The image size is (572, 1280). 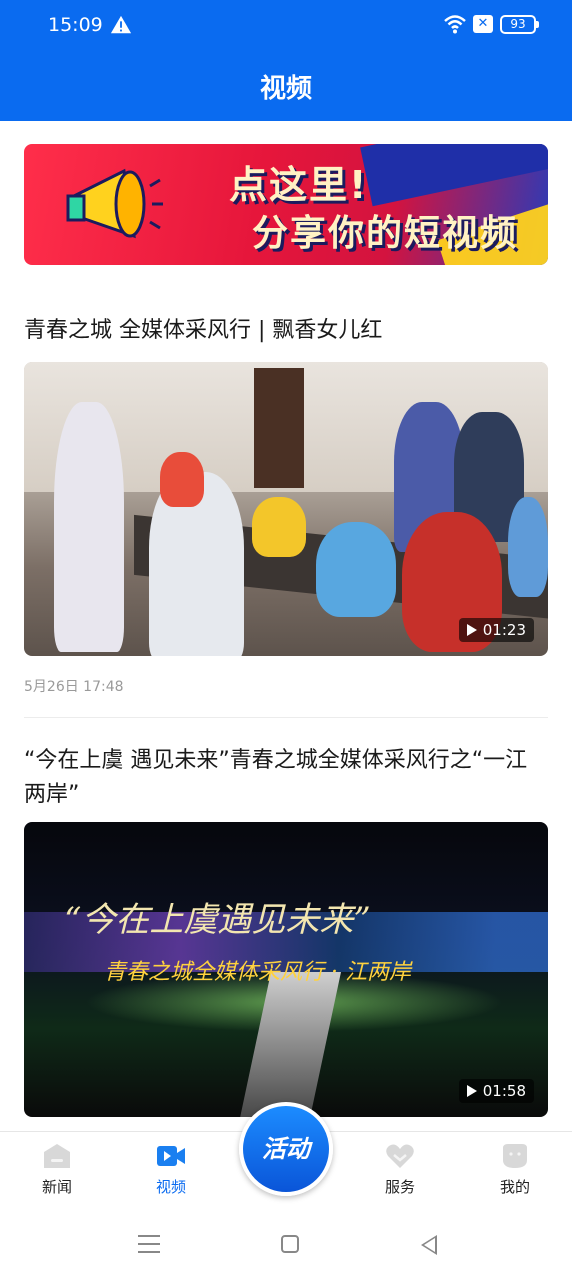 I want to click on battery-icon: 93, so click(x=519, y=24).